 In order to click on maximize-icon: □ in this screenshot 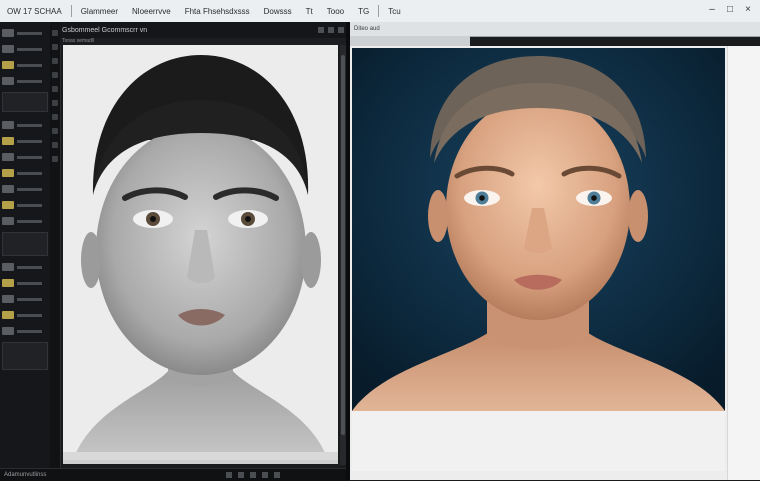, I will do `click(730, 10)`.